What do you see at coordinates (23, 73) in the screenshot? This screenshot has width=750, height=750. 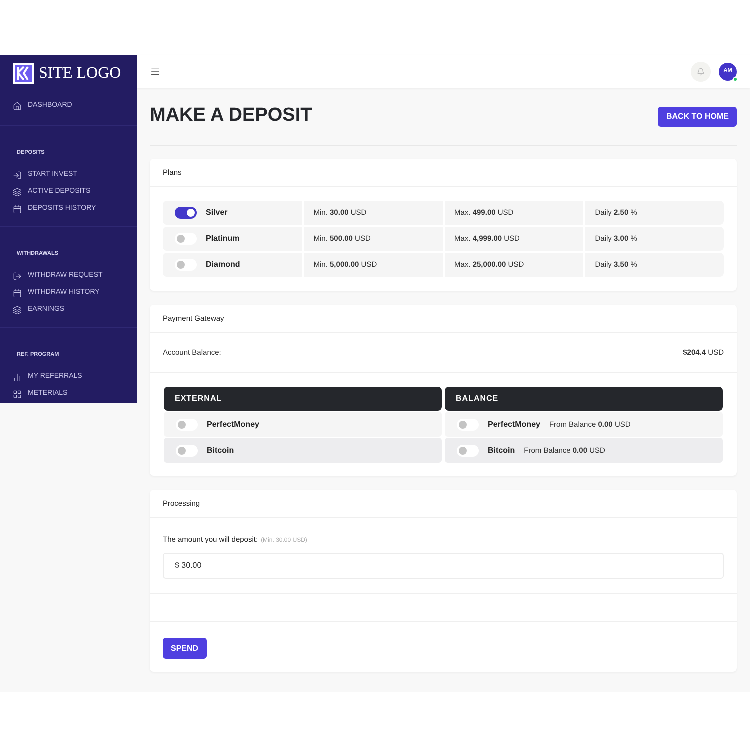 I see `logo-icon` at bounding box center [23, 73].